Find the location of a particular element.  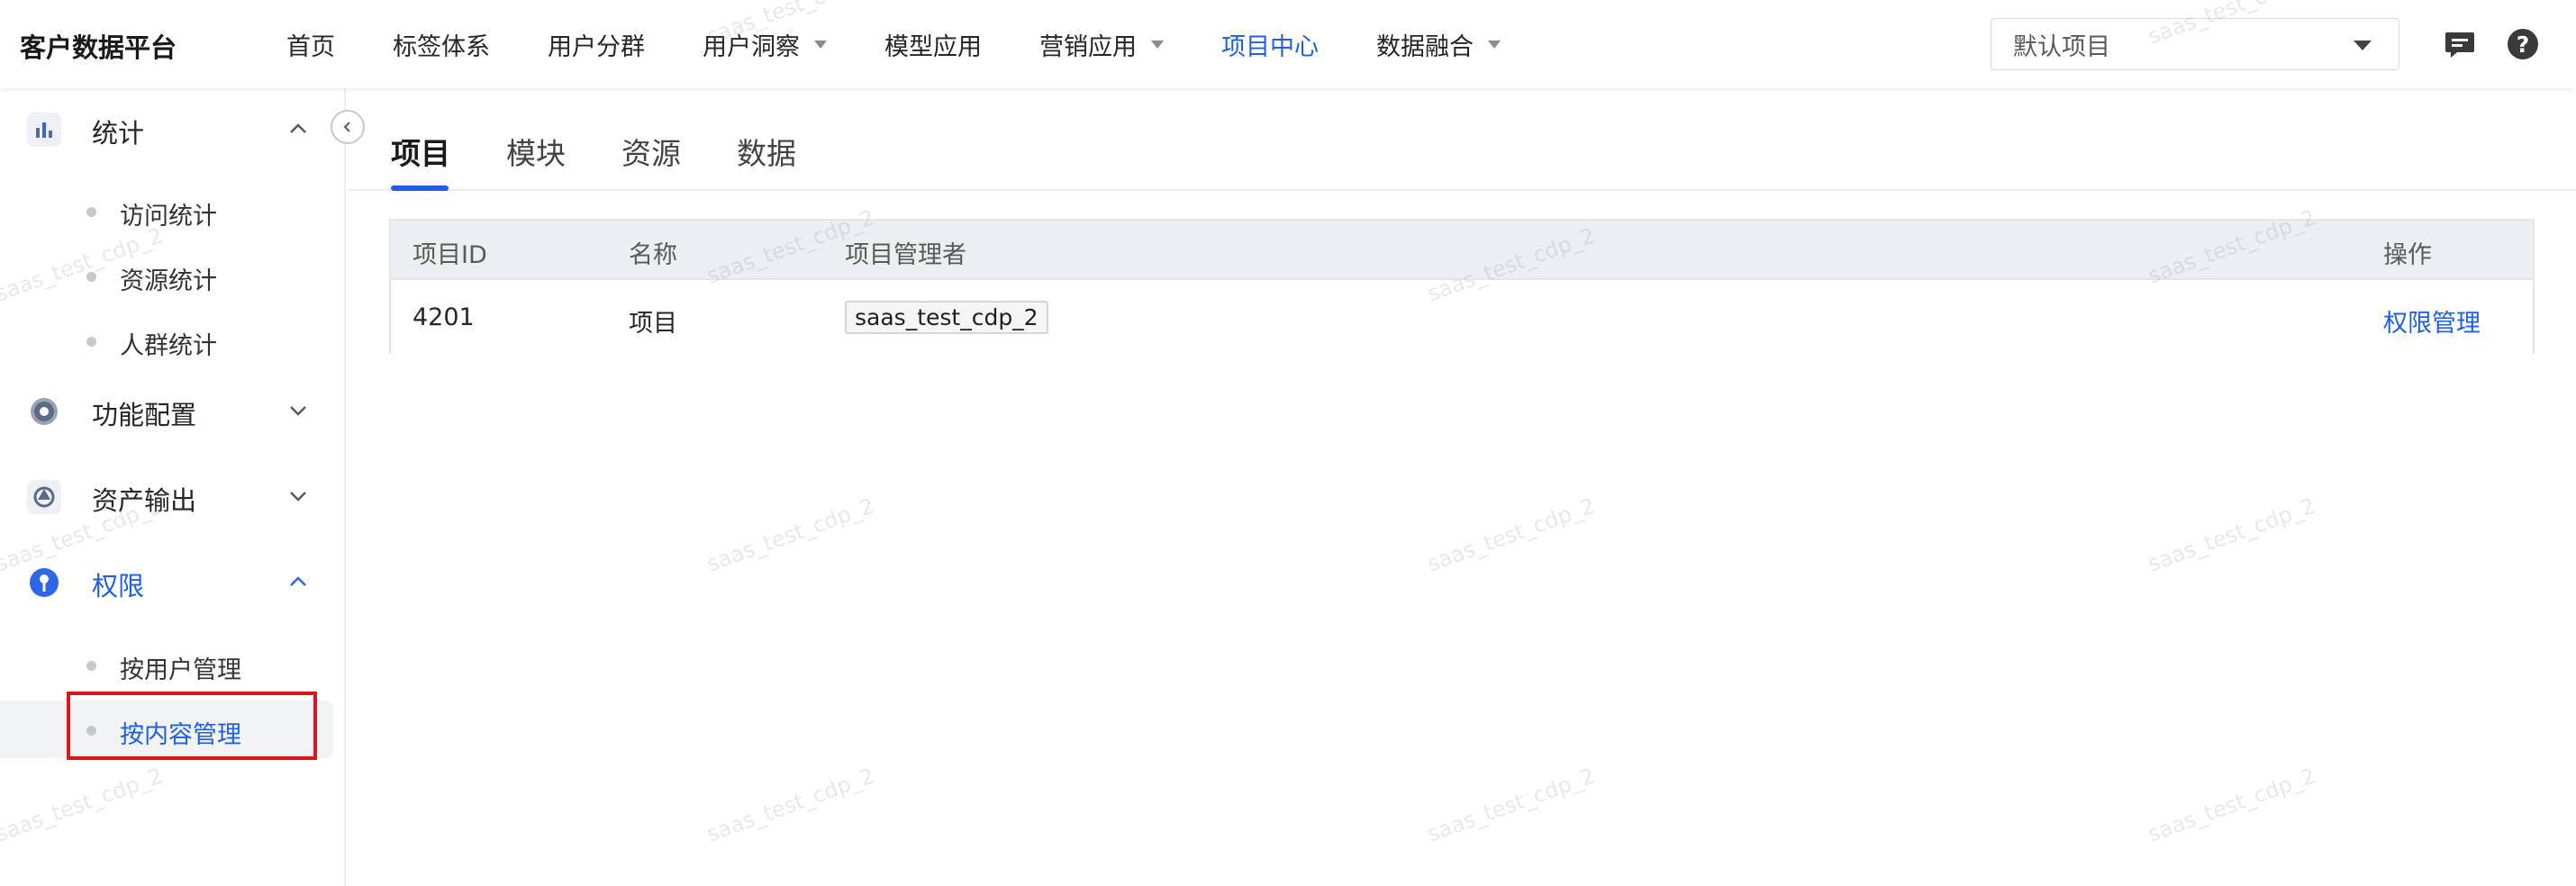

export-icon is located at coordinates (44, 497).